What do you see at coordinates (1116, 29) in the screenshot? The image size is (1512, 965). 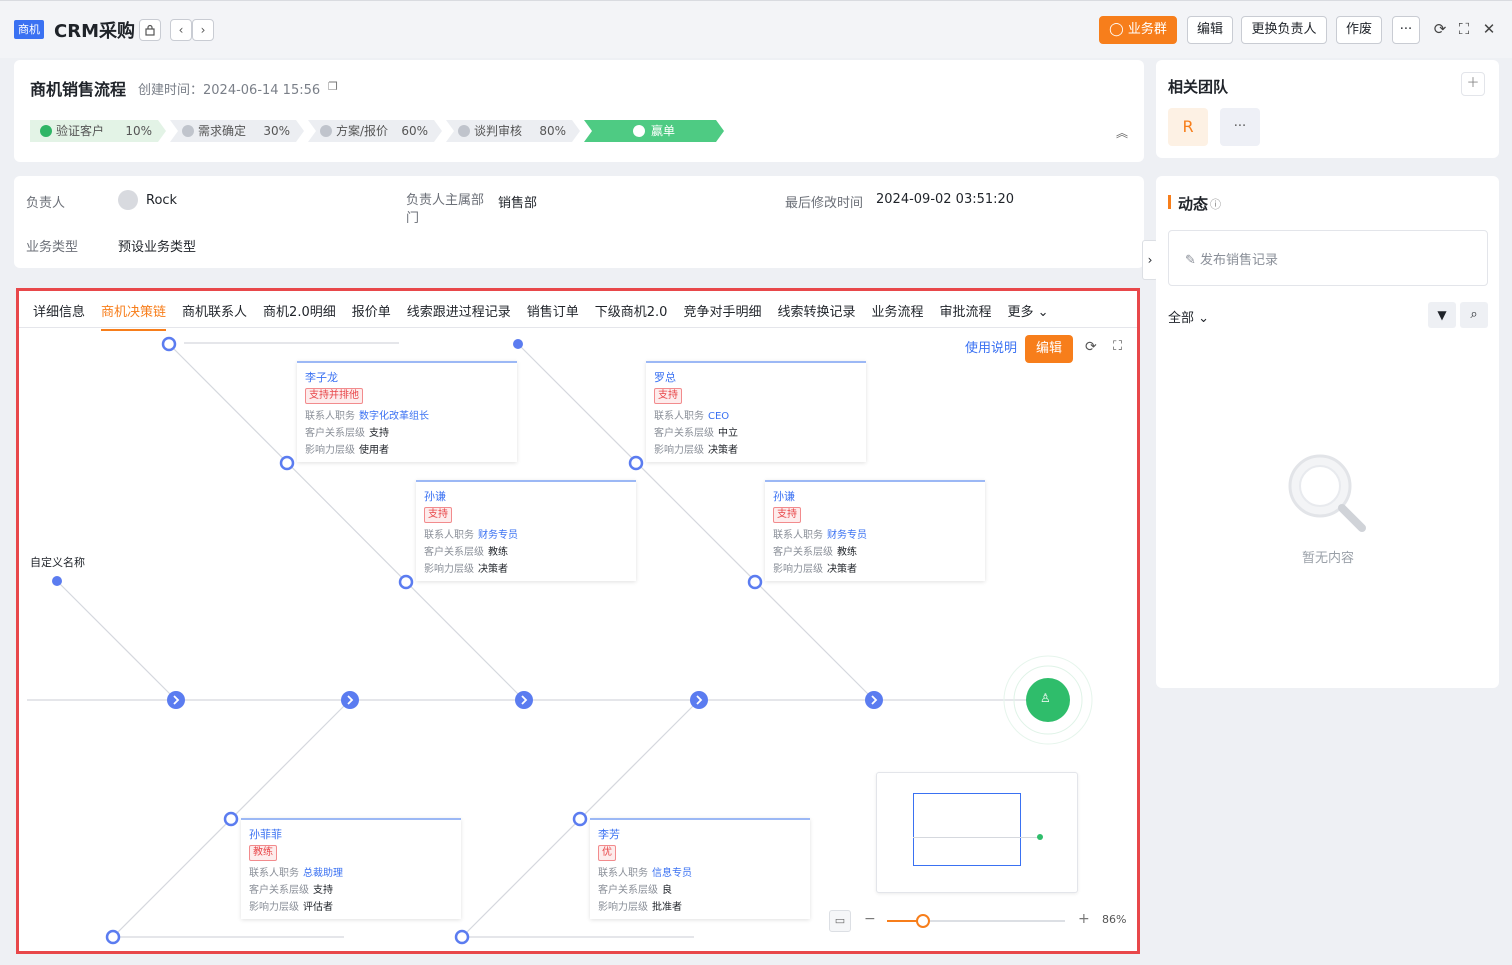 I see `chat-icon: ◯` at bounding box center [1116, 29].